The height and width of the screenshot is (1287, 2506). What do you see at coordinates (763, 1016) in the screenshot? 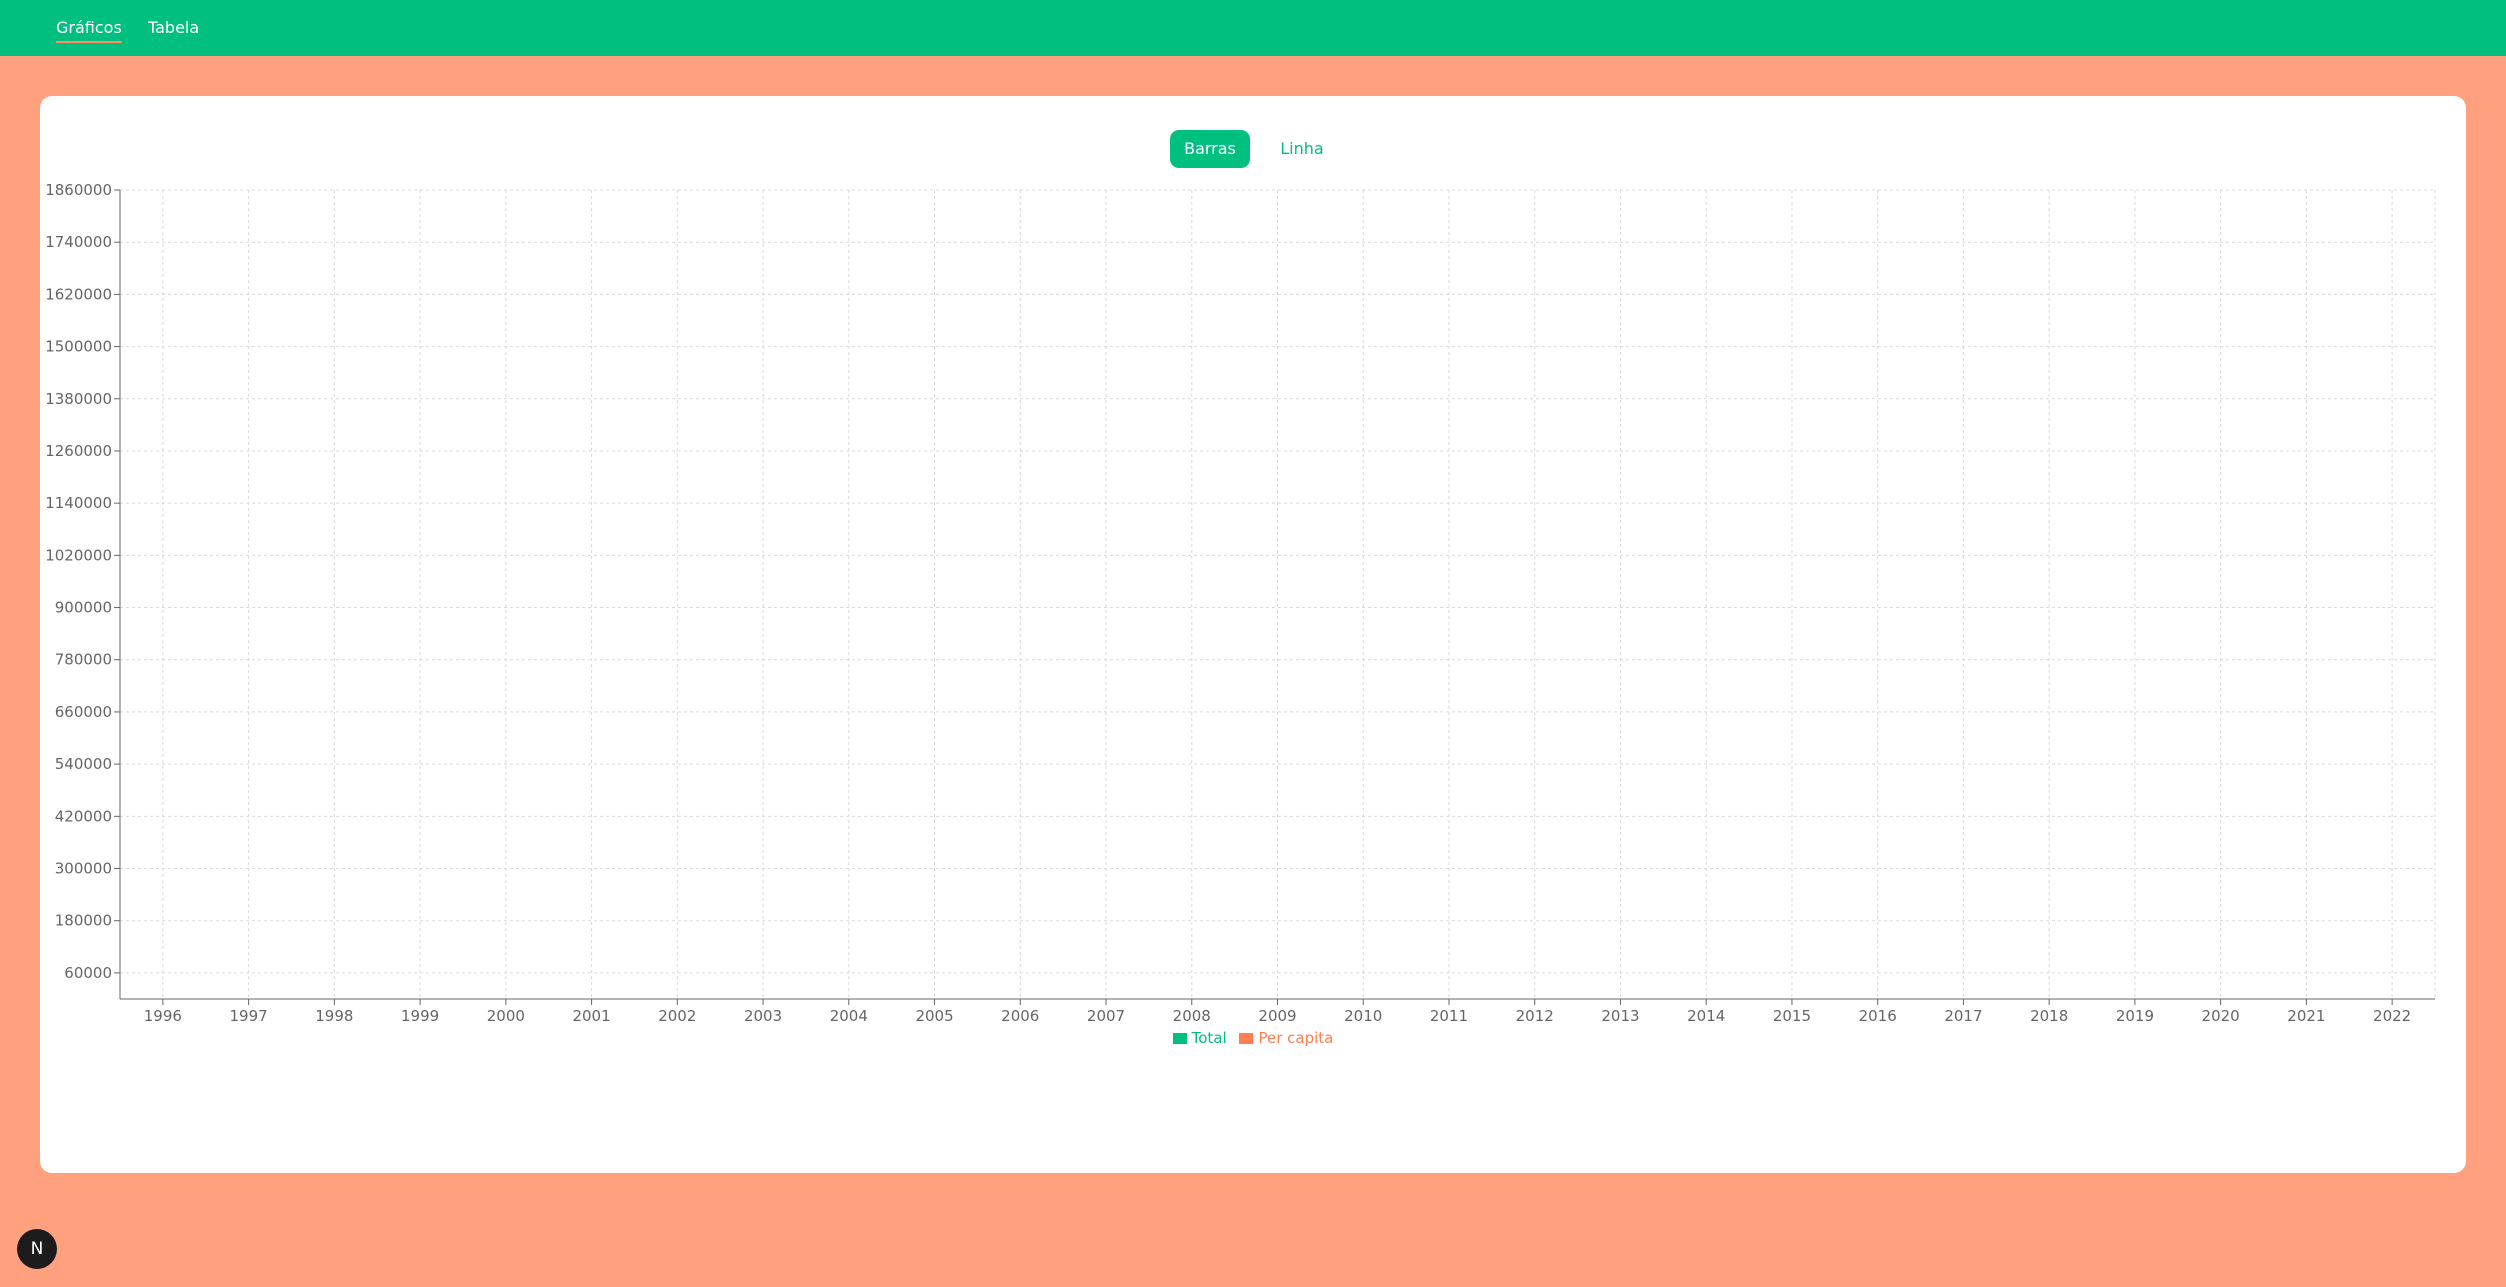
I see `x-tick-label: 2003` at bounding box center [763, 1016].